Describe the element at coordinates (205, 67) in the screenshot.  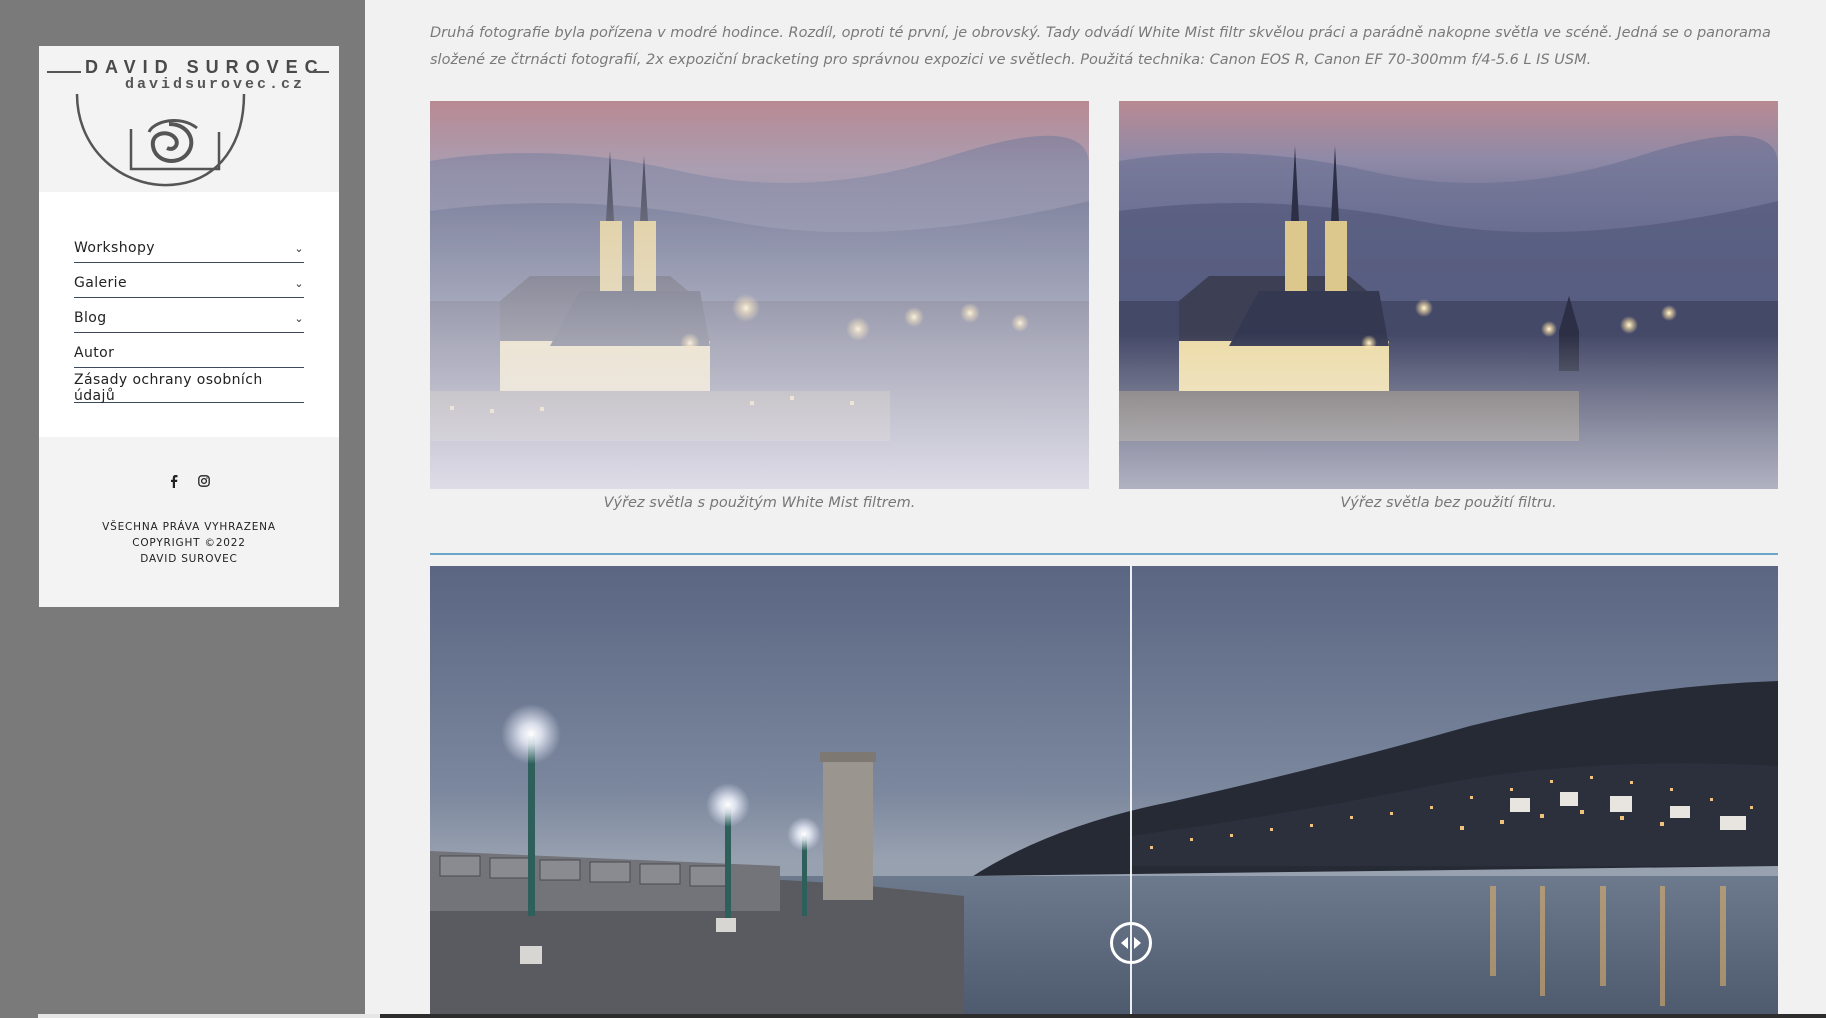
I see `logo-name: DAVID SUROVEC` at that location.